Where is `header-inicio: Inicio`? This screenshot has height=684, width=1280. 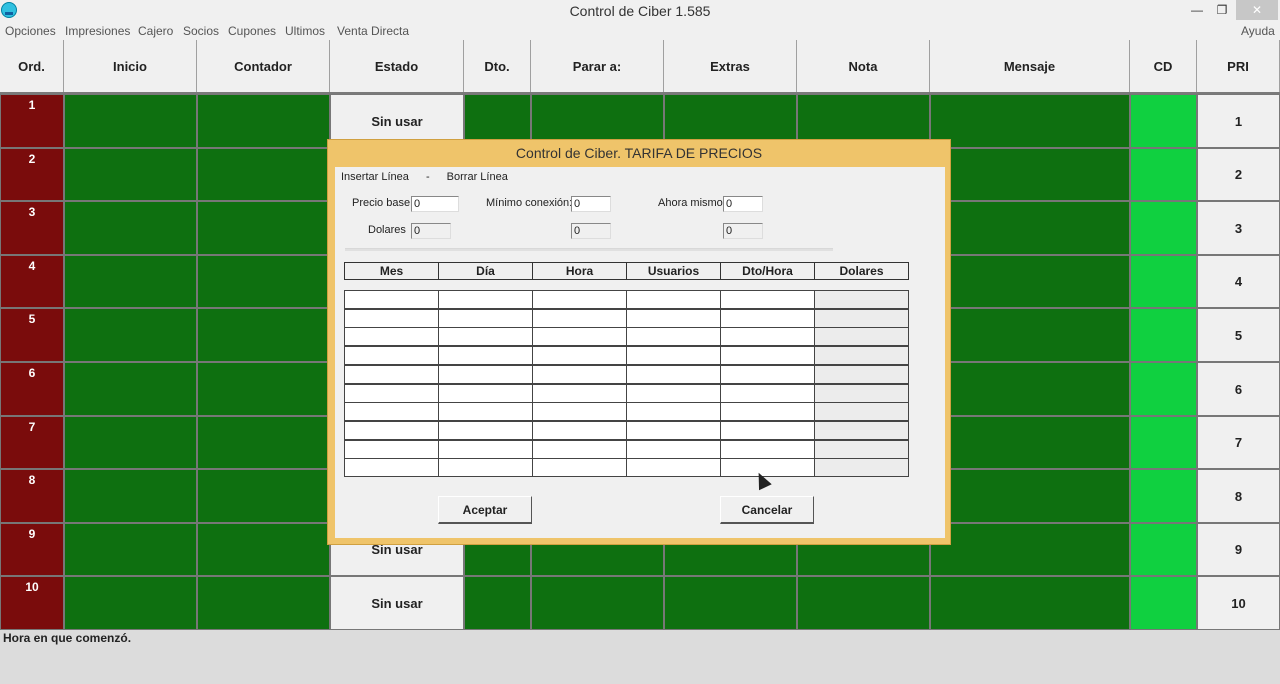
header-inicio: Inicio is located at coordinates (130, 66).